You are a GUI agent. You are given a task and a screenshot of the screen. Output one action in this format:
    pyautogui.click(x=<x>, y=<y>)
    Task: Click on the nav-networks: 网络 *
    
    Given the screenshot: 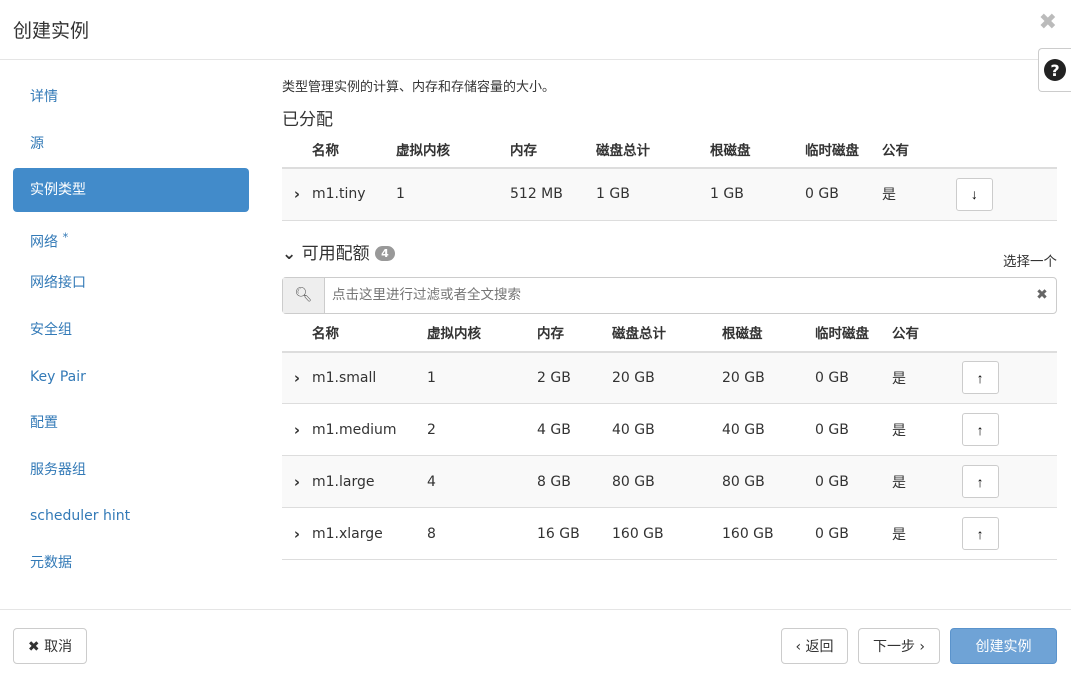 What is the action you would take?
    pyautogui.click(x=131, y=237)
    